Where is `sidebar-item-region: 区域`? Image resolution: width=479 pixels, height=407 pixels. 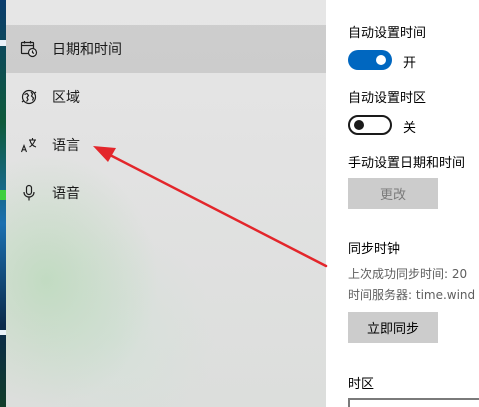
sidebar-item-region: 区域 is located at coordinates (166, 97).